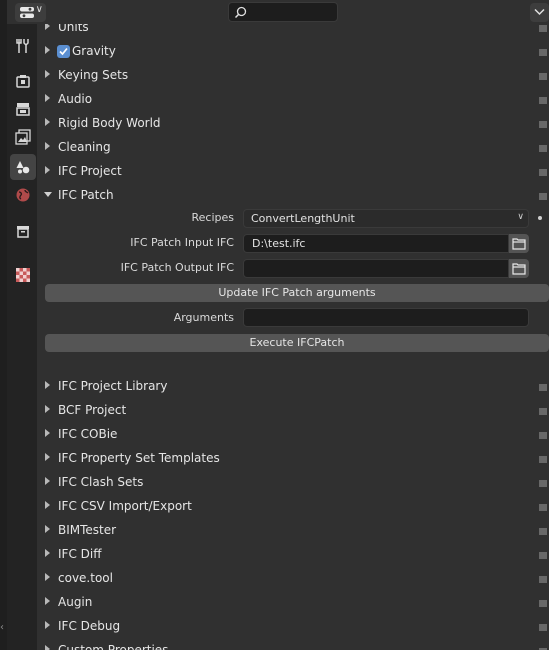 The height and width of the screenshot is (650, 549). I want to click on tab-output, so click(23, 109).